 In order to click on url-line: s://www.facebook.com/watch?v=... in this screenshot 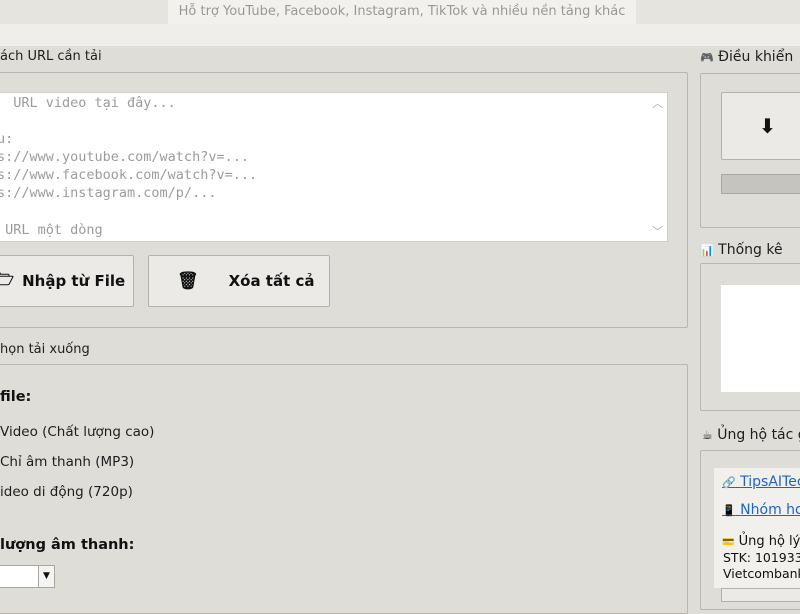, I will do `click(129, 175)`.